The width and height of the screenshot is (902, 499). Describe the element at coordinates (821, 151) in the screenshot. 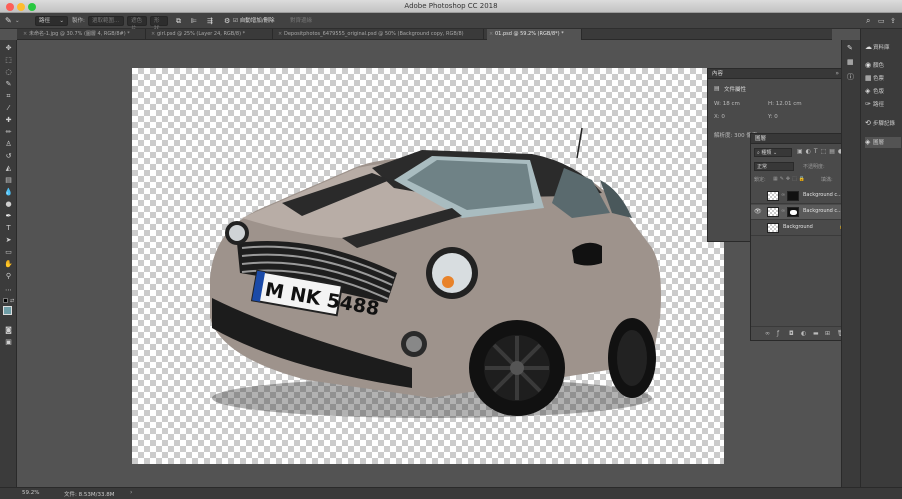

I see `filter-icons: ▣◐T⬚▤●` at that location.